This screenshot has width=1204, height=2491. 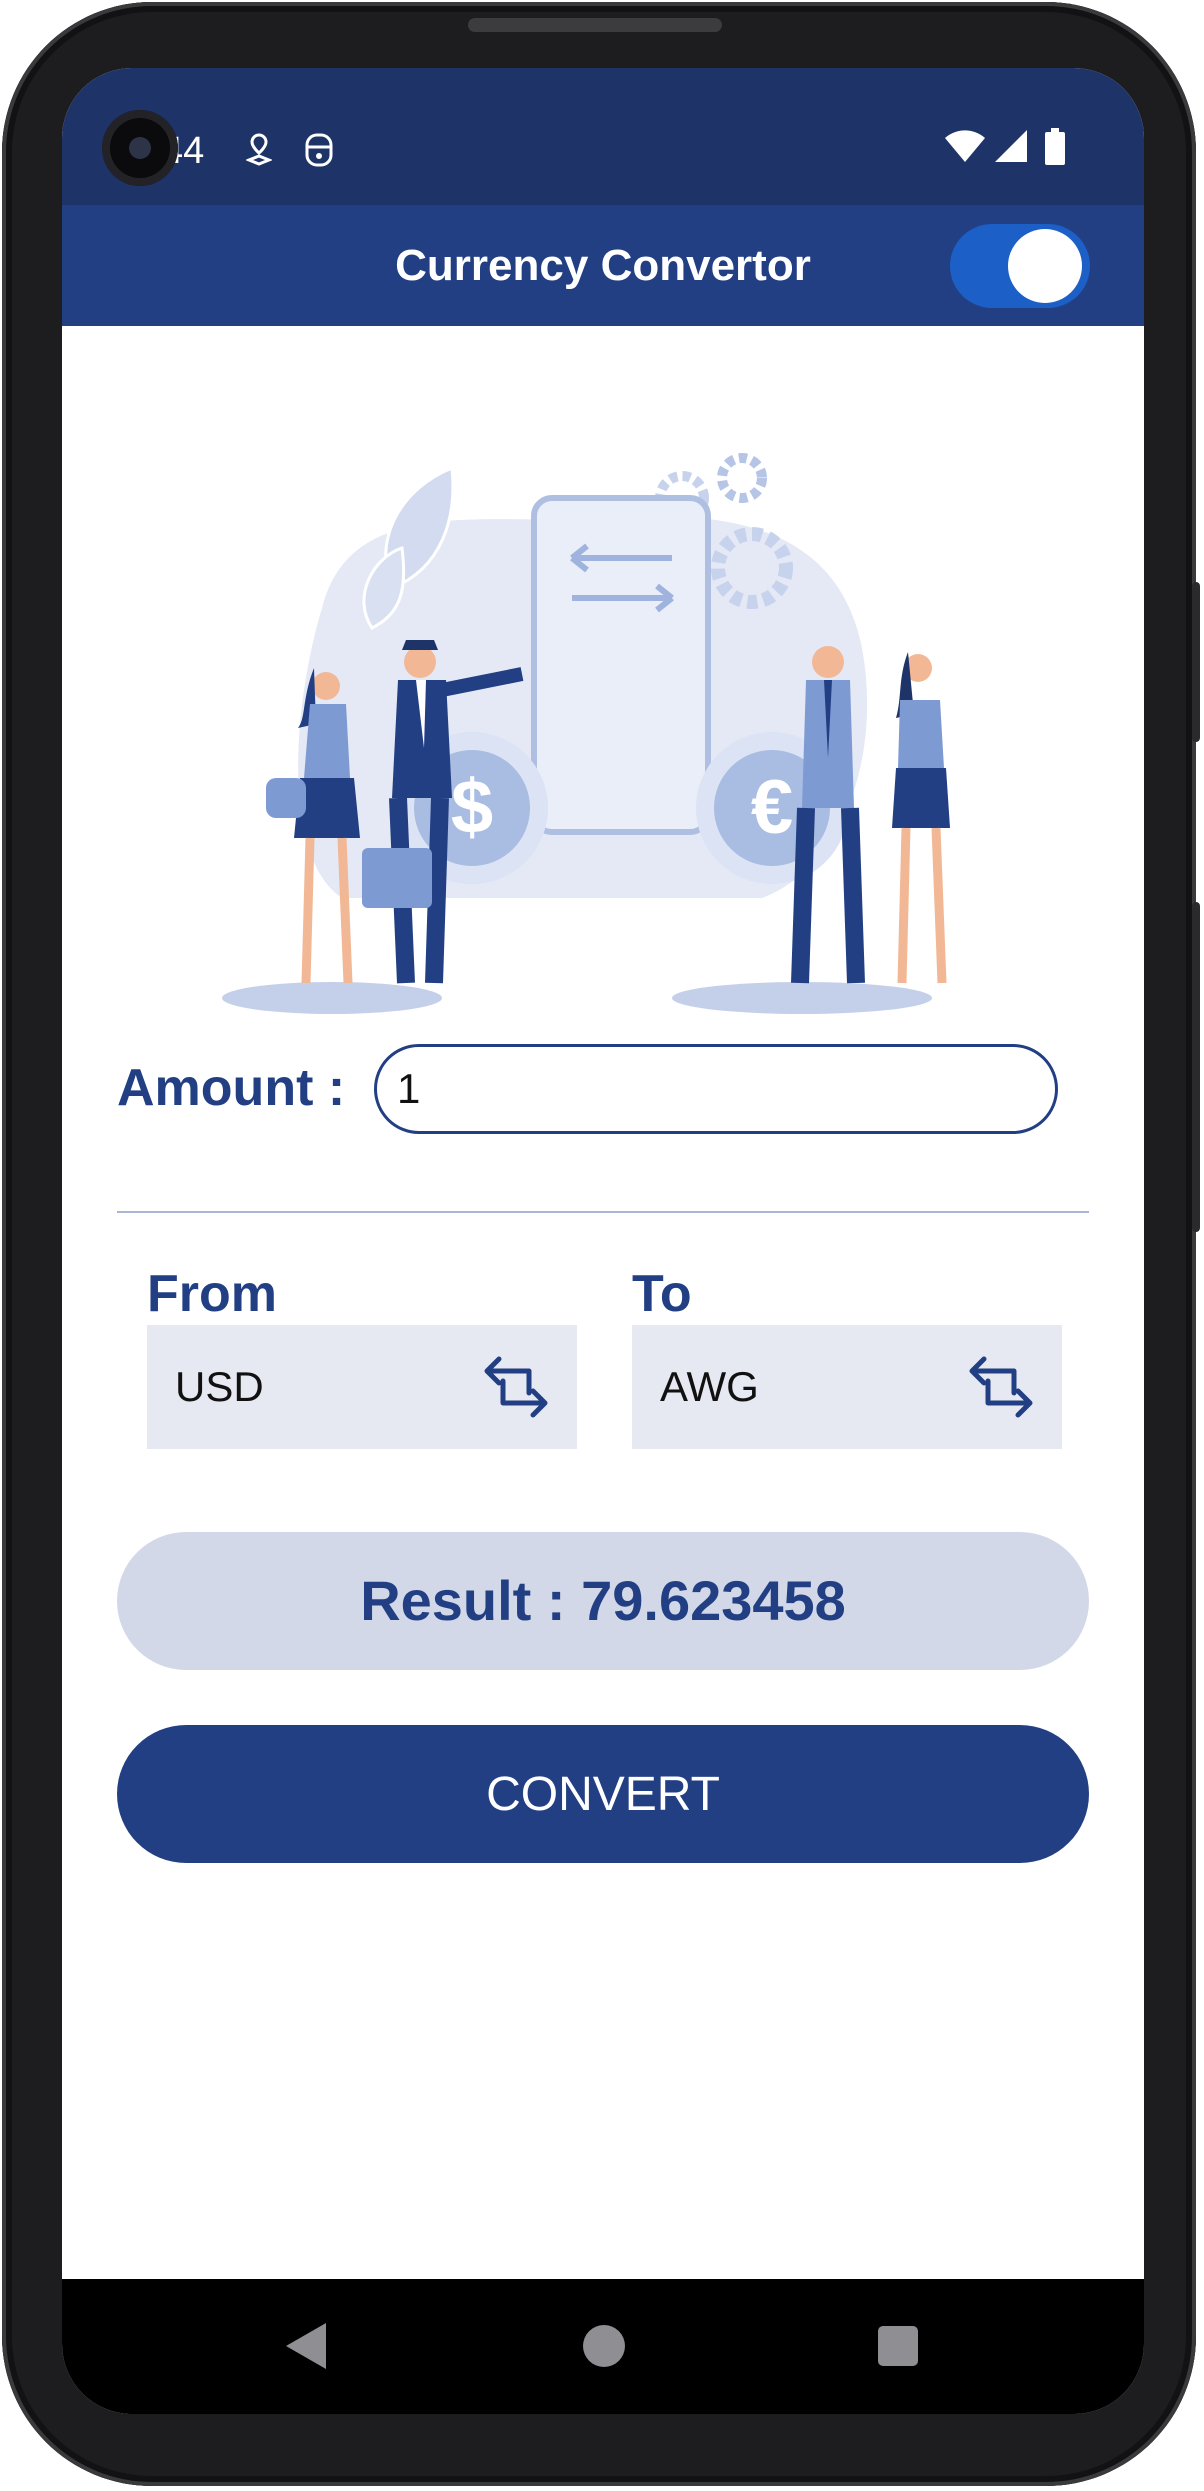 I want to click on home-icon, so click(x=604, y=2348).